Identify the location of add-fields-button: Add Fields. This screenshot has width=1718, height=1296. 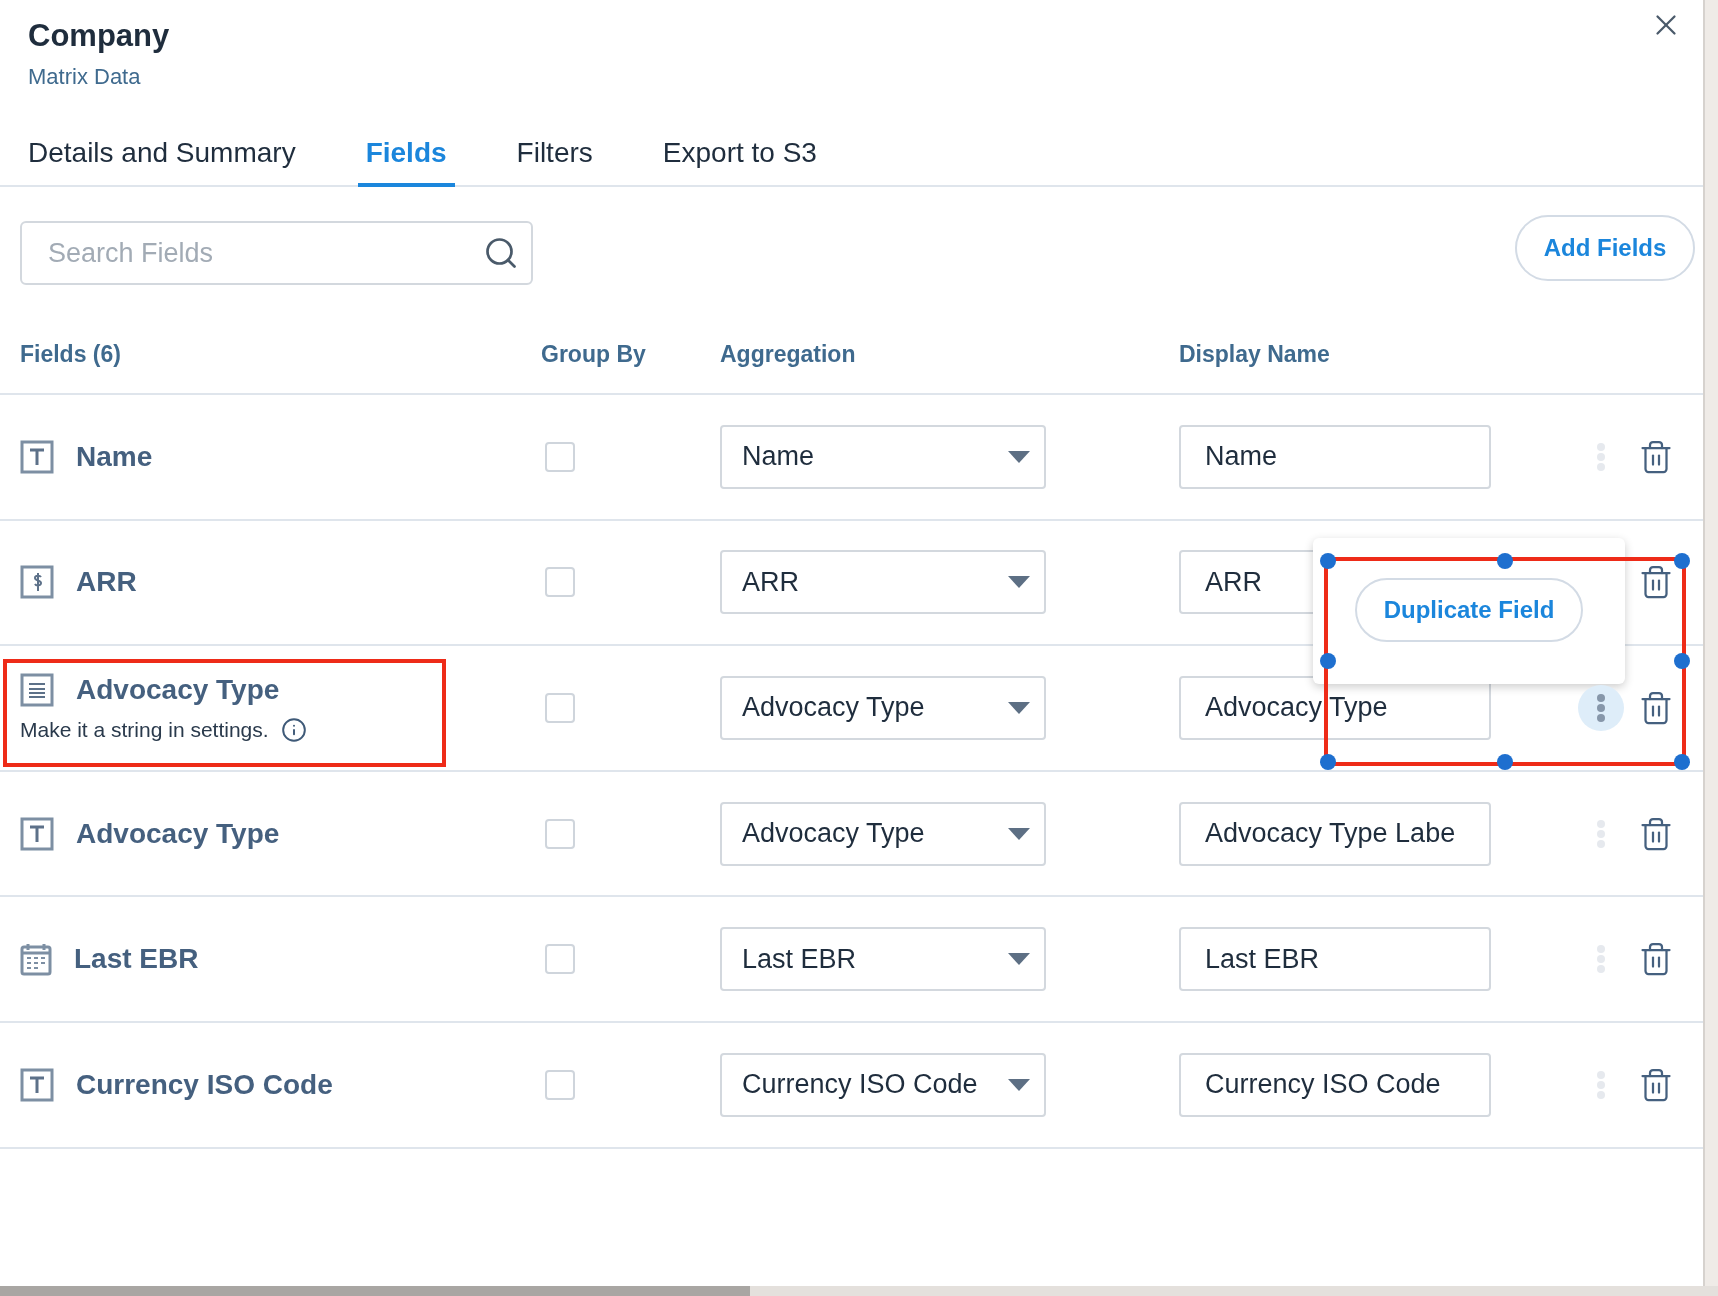
(1605, 248).